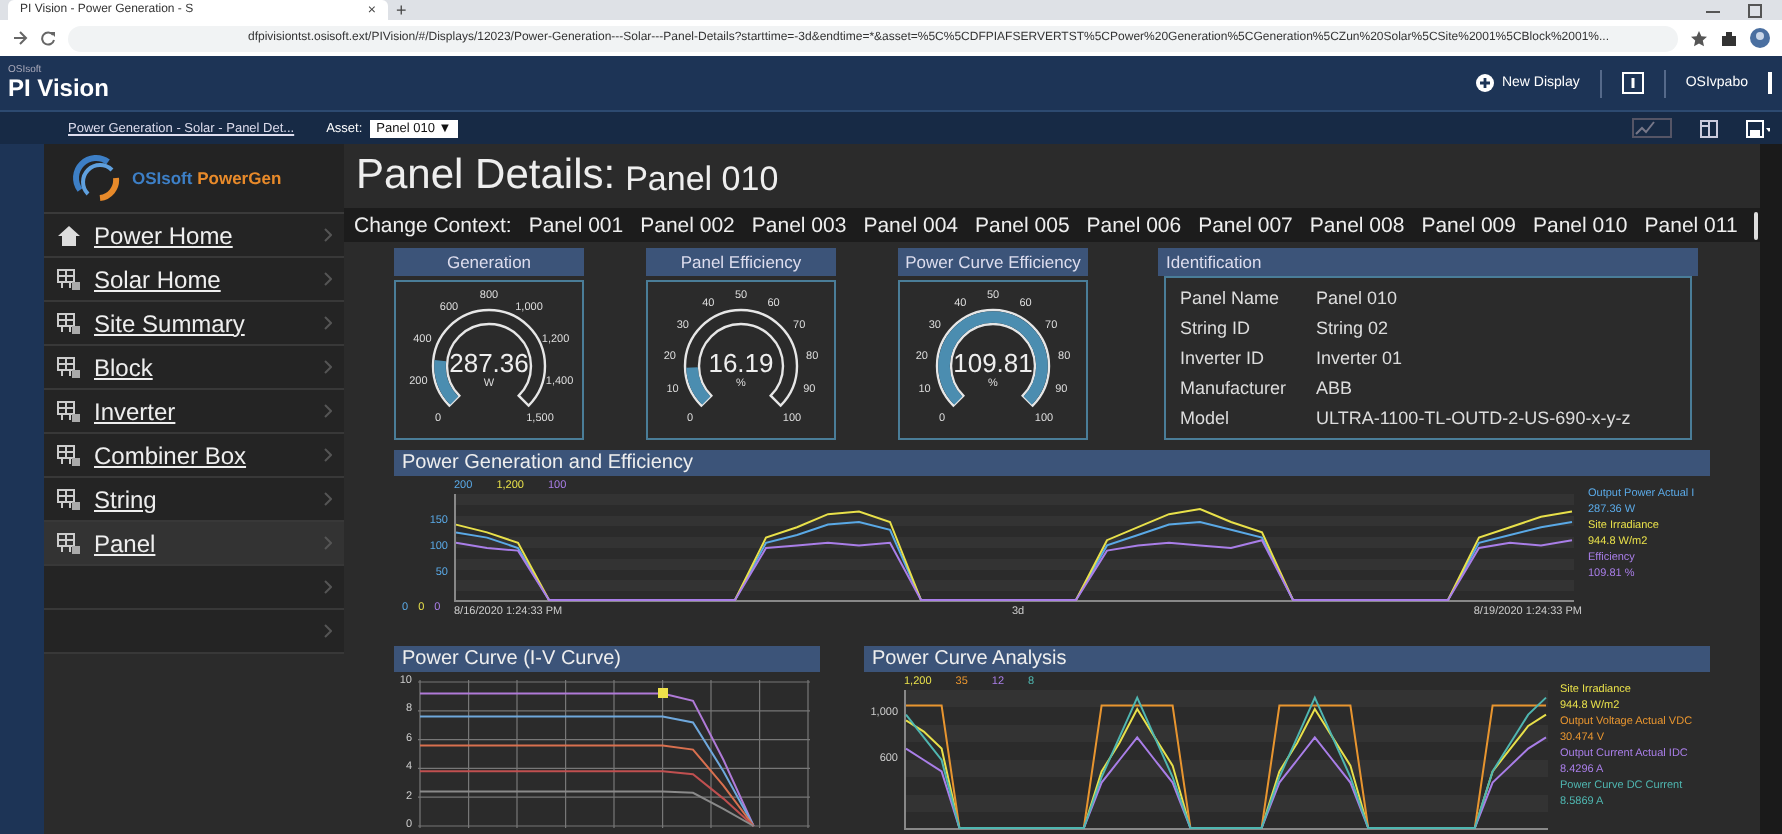 This screenshot has height=834, width=1782. I want to click on maximize-icon, so click(1755, 10).